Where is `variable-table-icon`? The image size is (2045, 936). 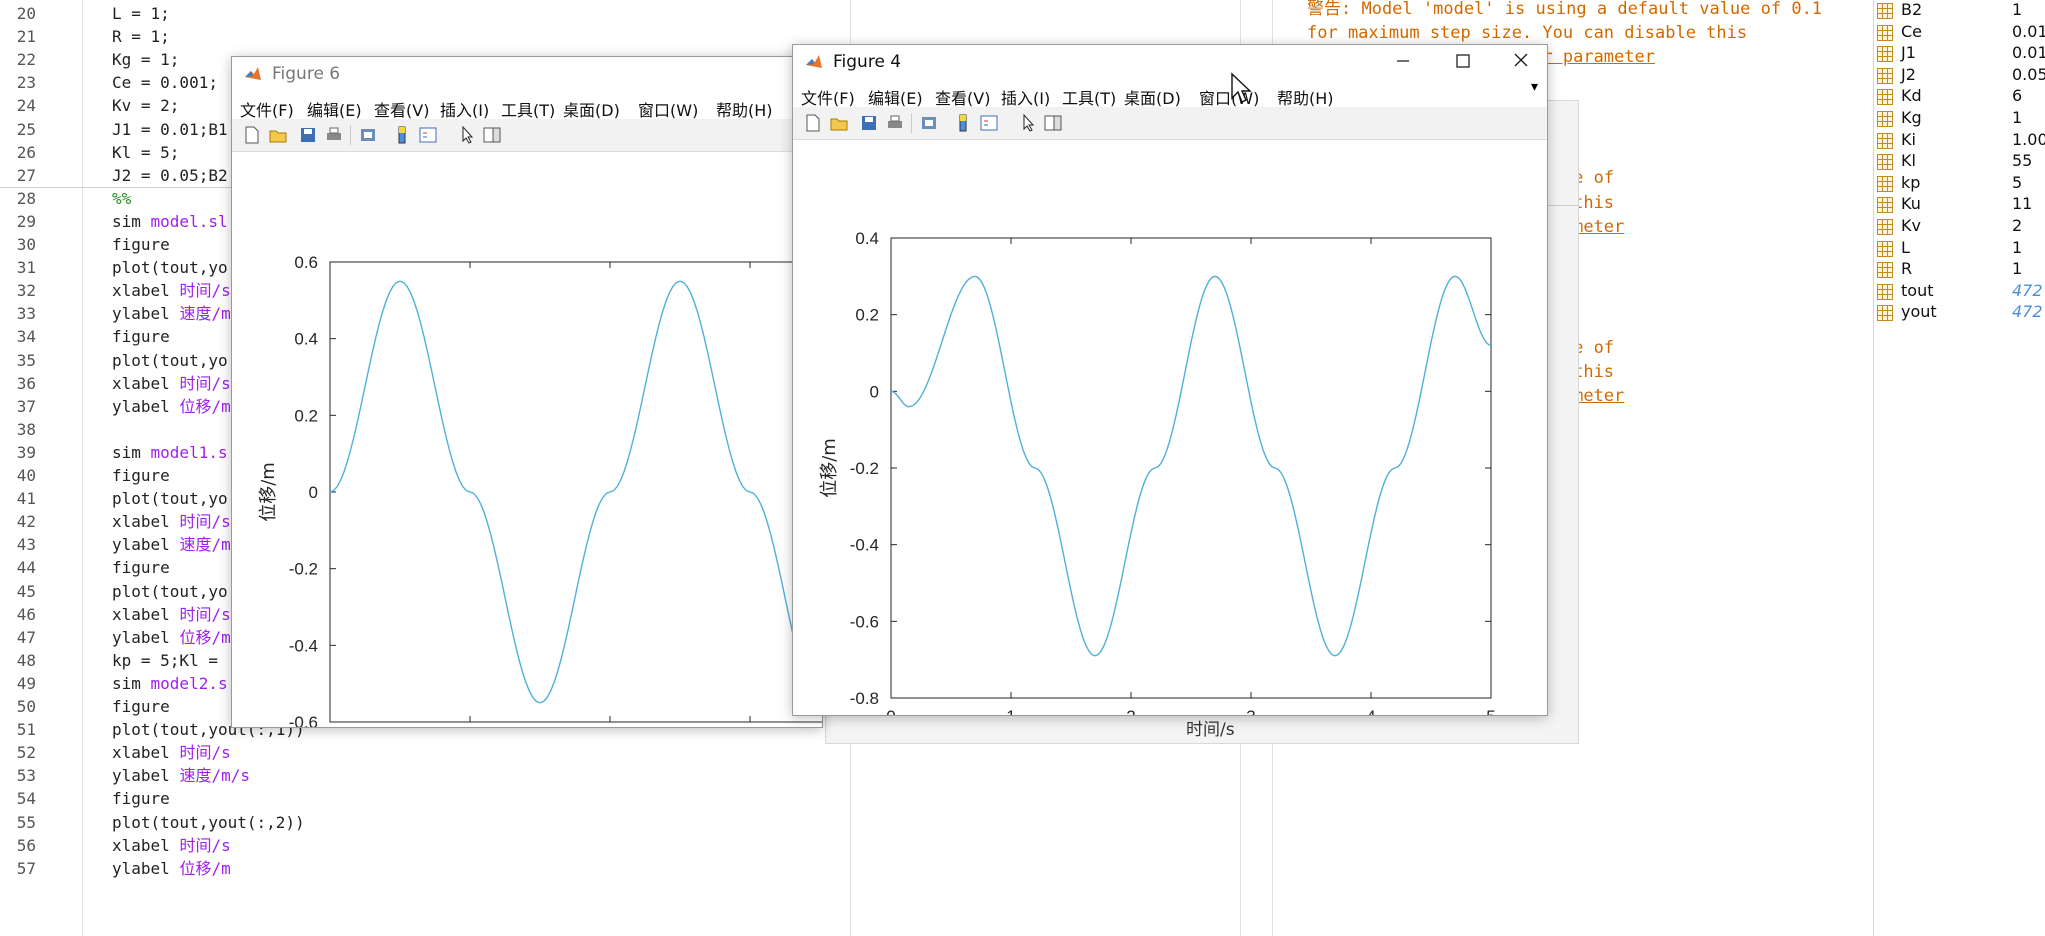
variable-table-icon is located at coordinates (1885, 313).